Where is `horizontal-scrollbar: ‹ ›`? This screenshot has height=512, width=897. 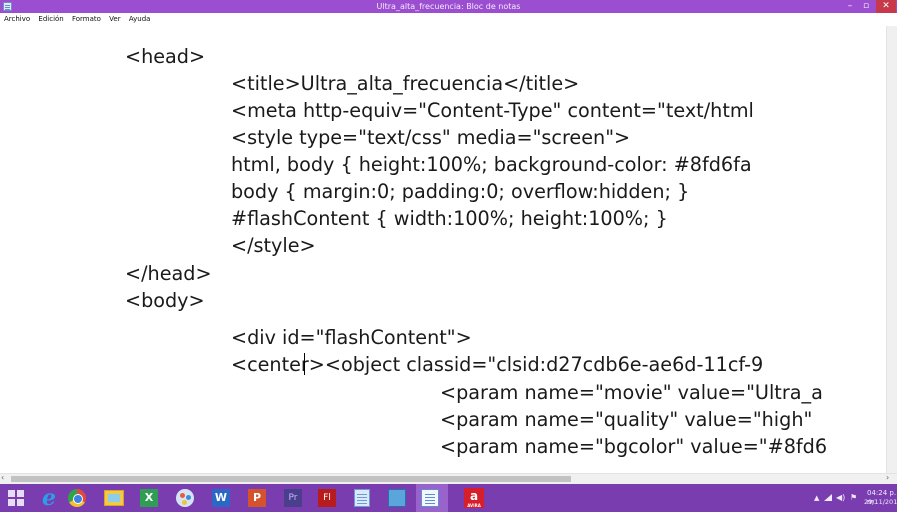
horizontal-scrollbar: ‹ › is located at coordinates (448, 478).